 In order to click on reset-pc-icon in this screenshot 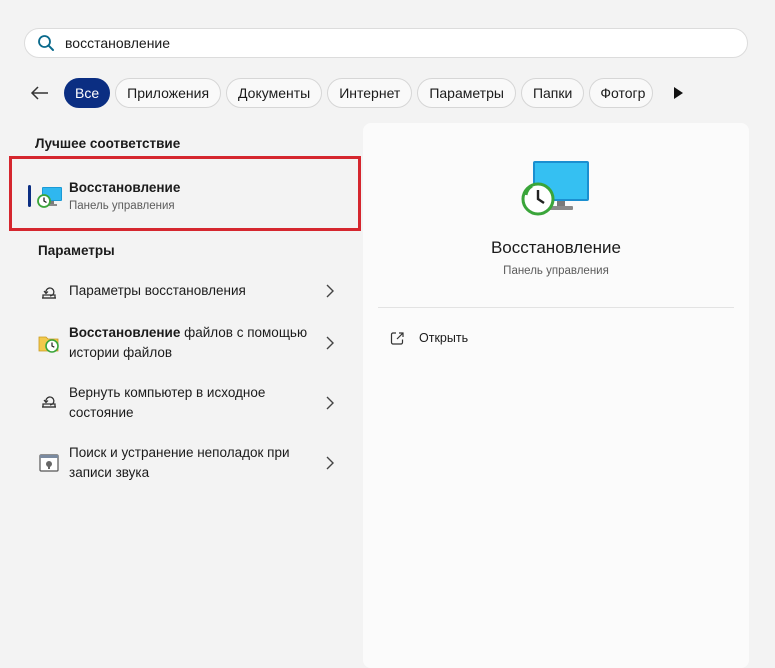, I will do `click(49, 402)`.